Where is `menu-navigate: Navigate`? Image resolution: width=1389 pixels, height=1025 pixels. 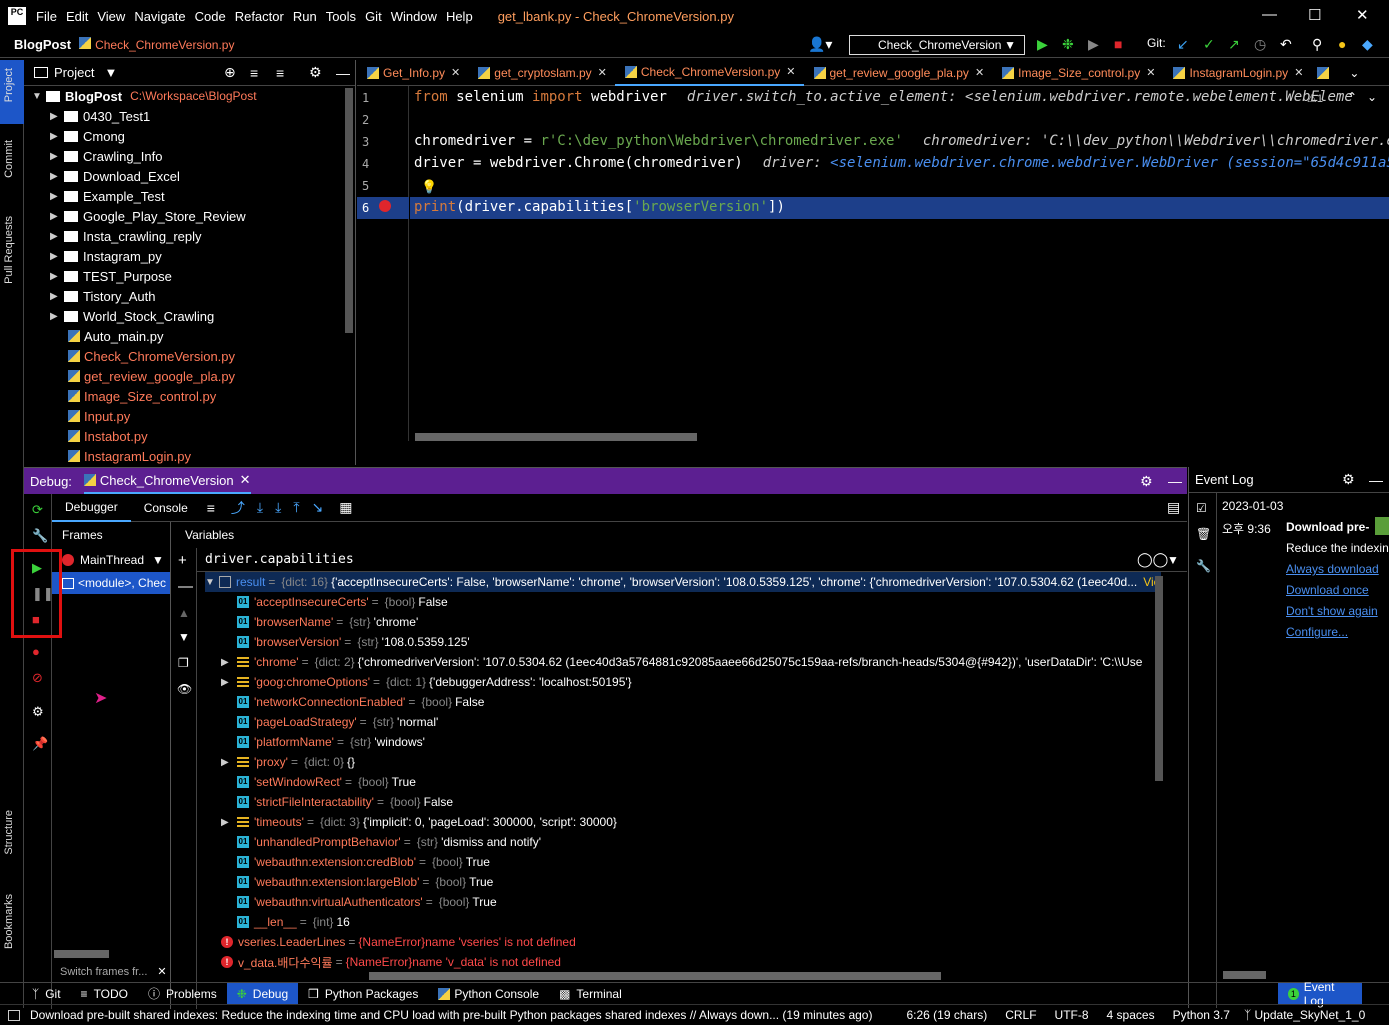
menu-navigate: Navigate is located at coordinates (159, 16).